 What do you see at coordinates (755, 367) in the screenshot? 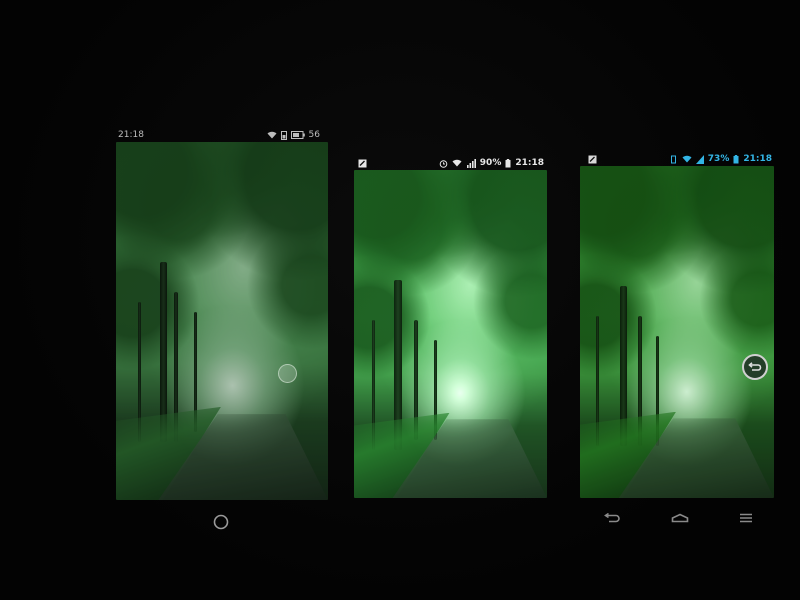
I see `back-float-icon` at bounding box center [755, 367].